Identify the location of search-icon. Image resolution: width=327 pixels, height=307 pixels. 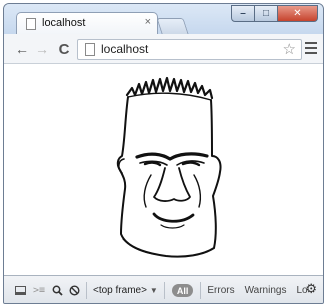
(57, 291).